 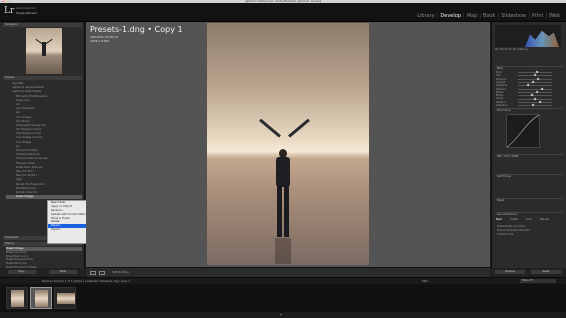 I want to click on enable-profile-checkbox: Enable Profile Corrections, so click(x=511, y=226).